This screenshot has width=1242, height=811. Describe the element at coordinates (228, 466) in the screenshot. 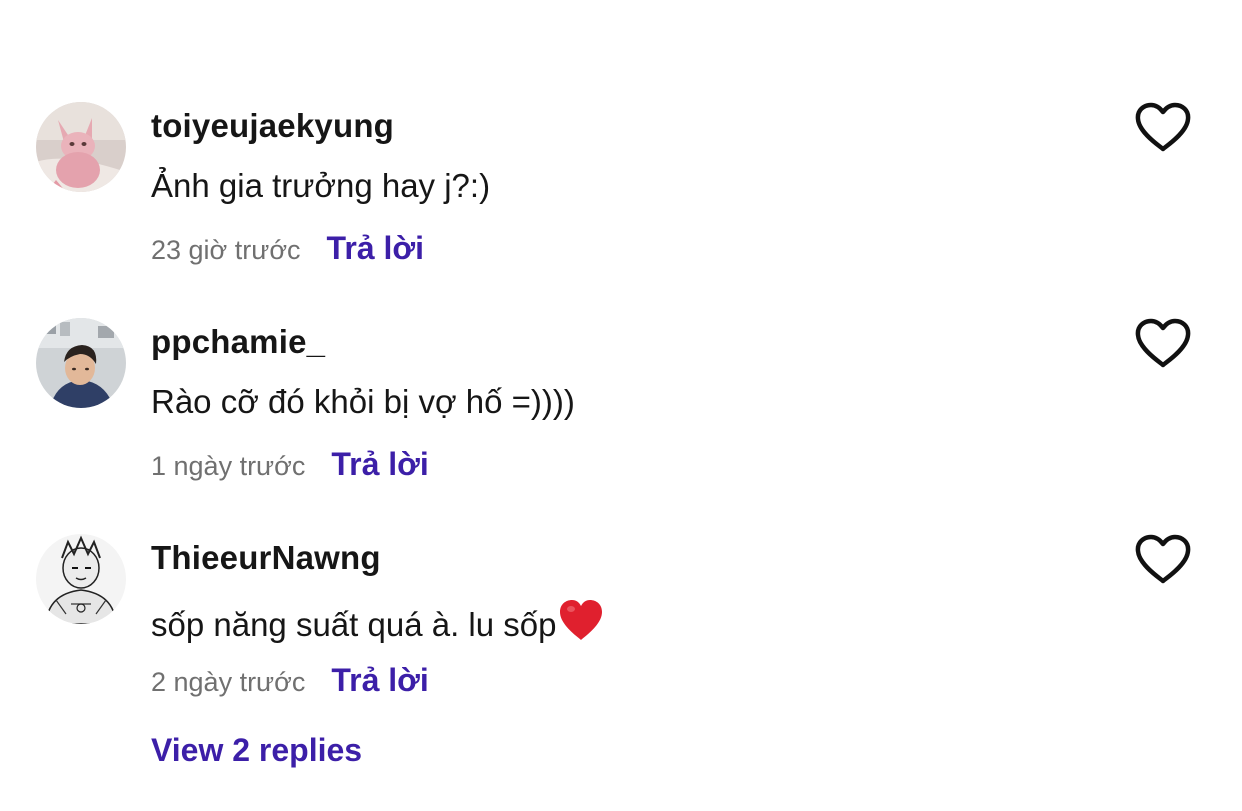

I see `comment-timestamp: 1 ngày trước` at that location.